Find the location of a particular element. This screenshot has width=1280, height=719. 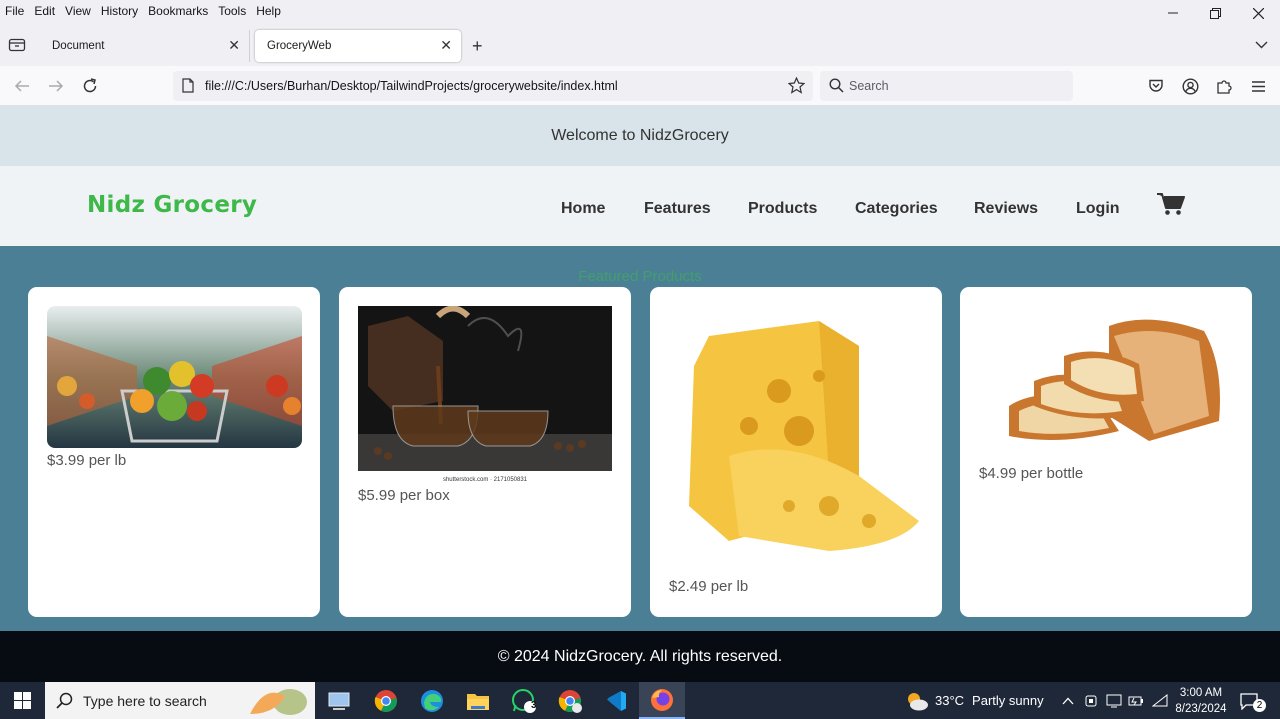

menu-tools: Tools is located at coordinates (232, 11).